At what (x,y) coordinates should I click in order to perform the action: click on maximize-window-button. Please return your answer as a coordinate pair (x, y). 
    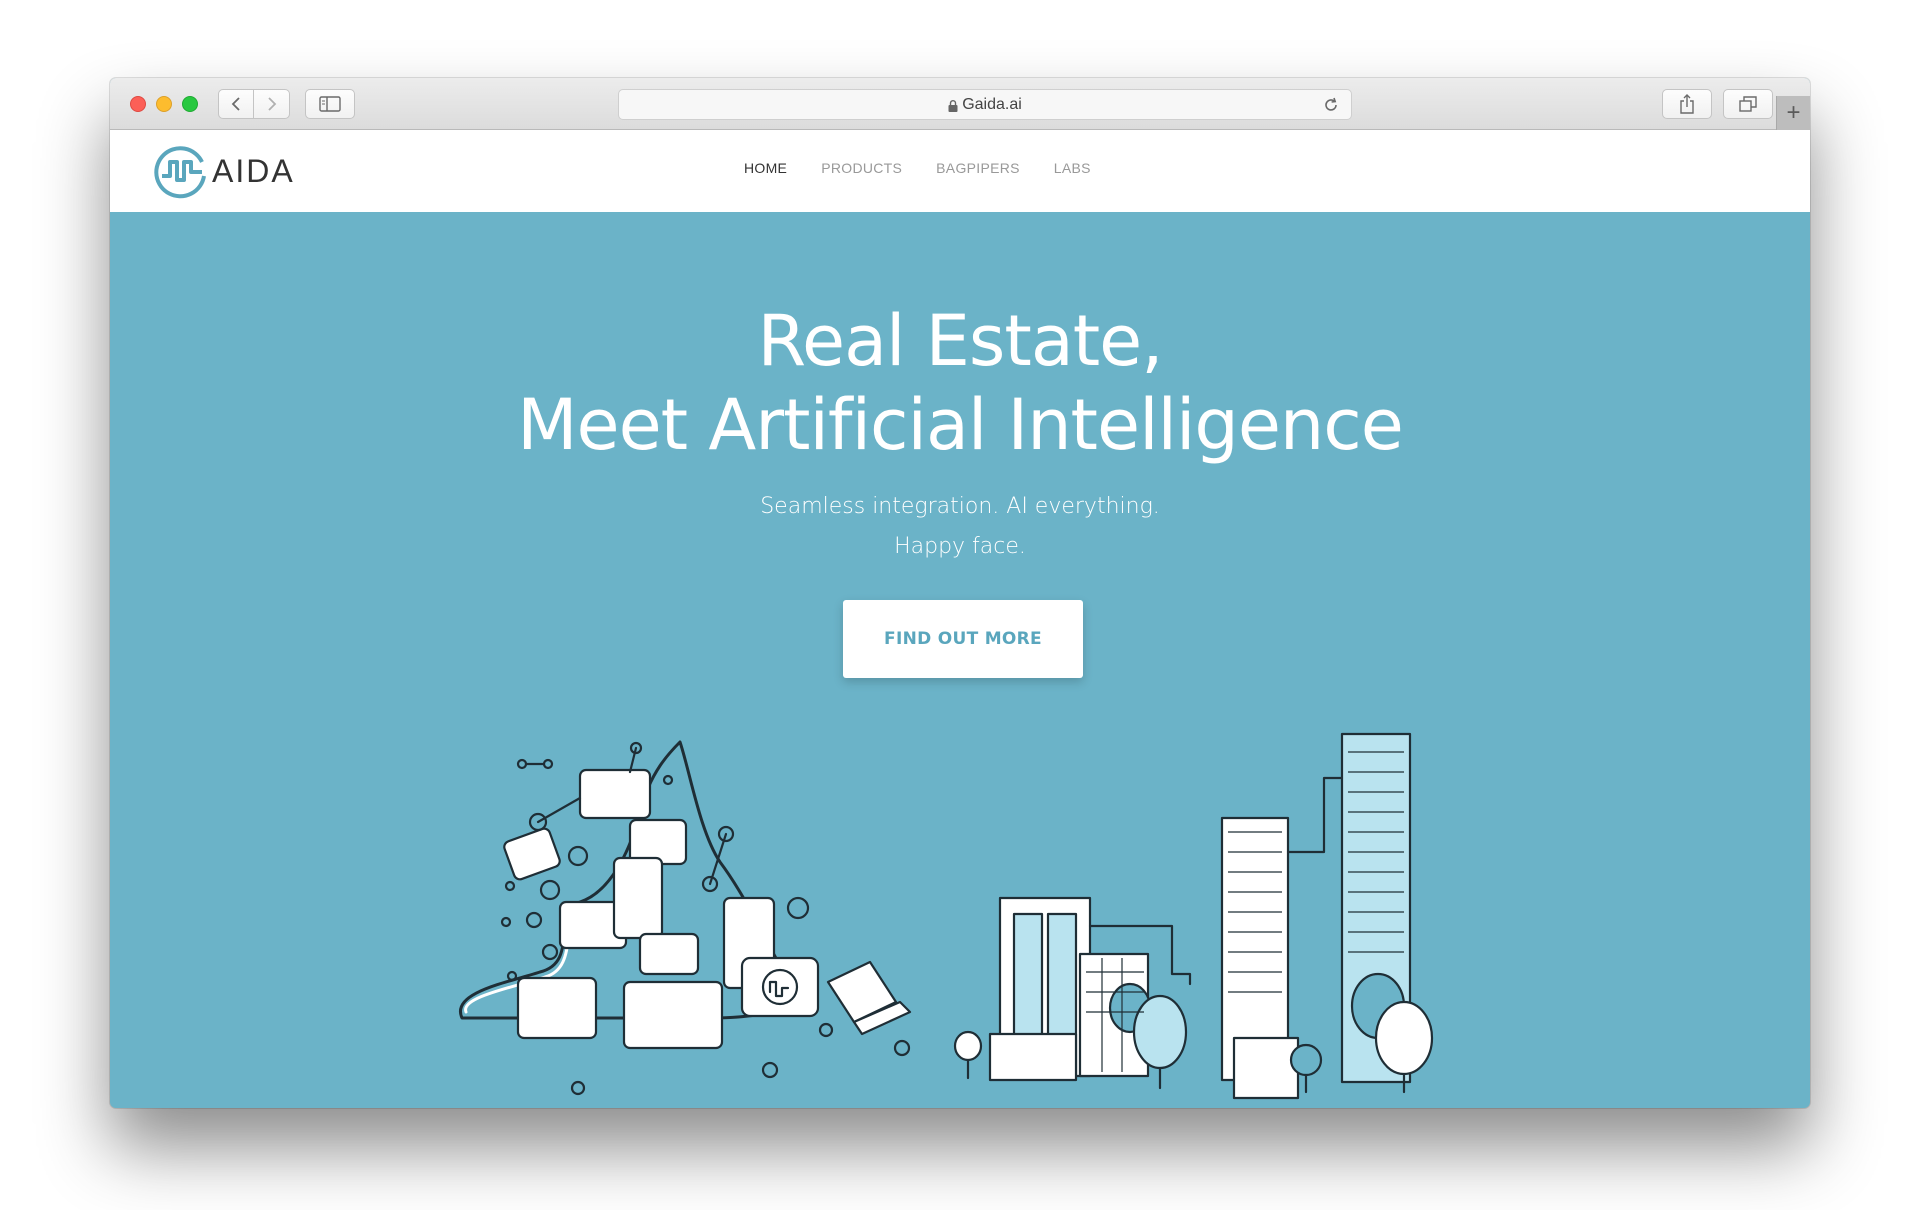
    Looking at the image, I should click on (190, 104).